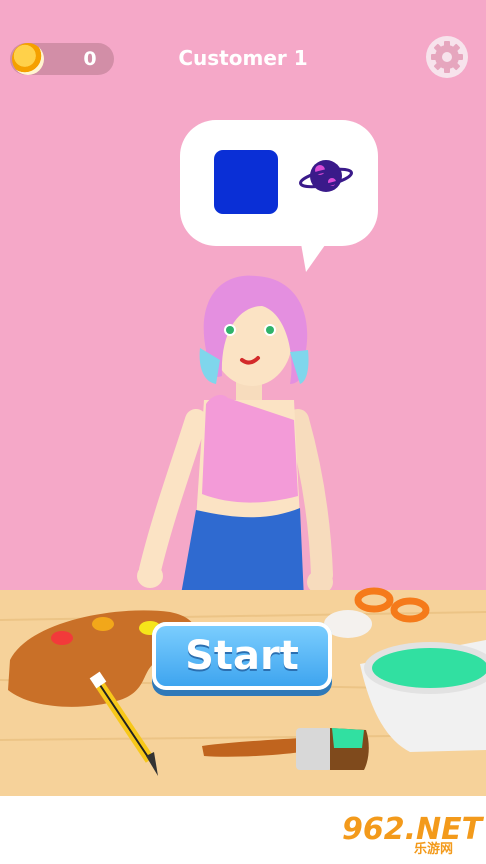 Image resolution: width=486 pixels, height=864 pixels. I want to click on site-watermark: 962.NET 乐游网, so click(407, 834).